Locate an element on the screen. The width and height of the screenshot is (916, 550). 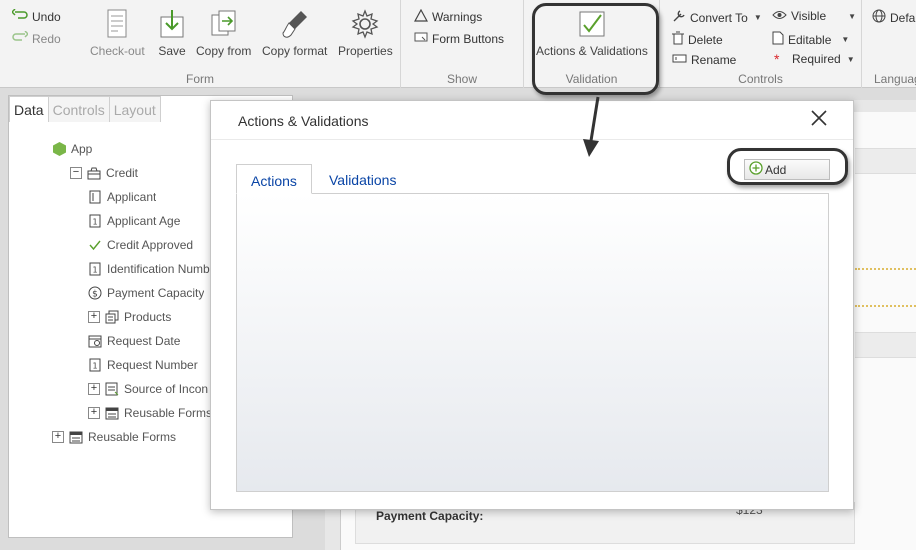
panel-tabs: Data Controls Layout is located at coordinates (85, 109).